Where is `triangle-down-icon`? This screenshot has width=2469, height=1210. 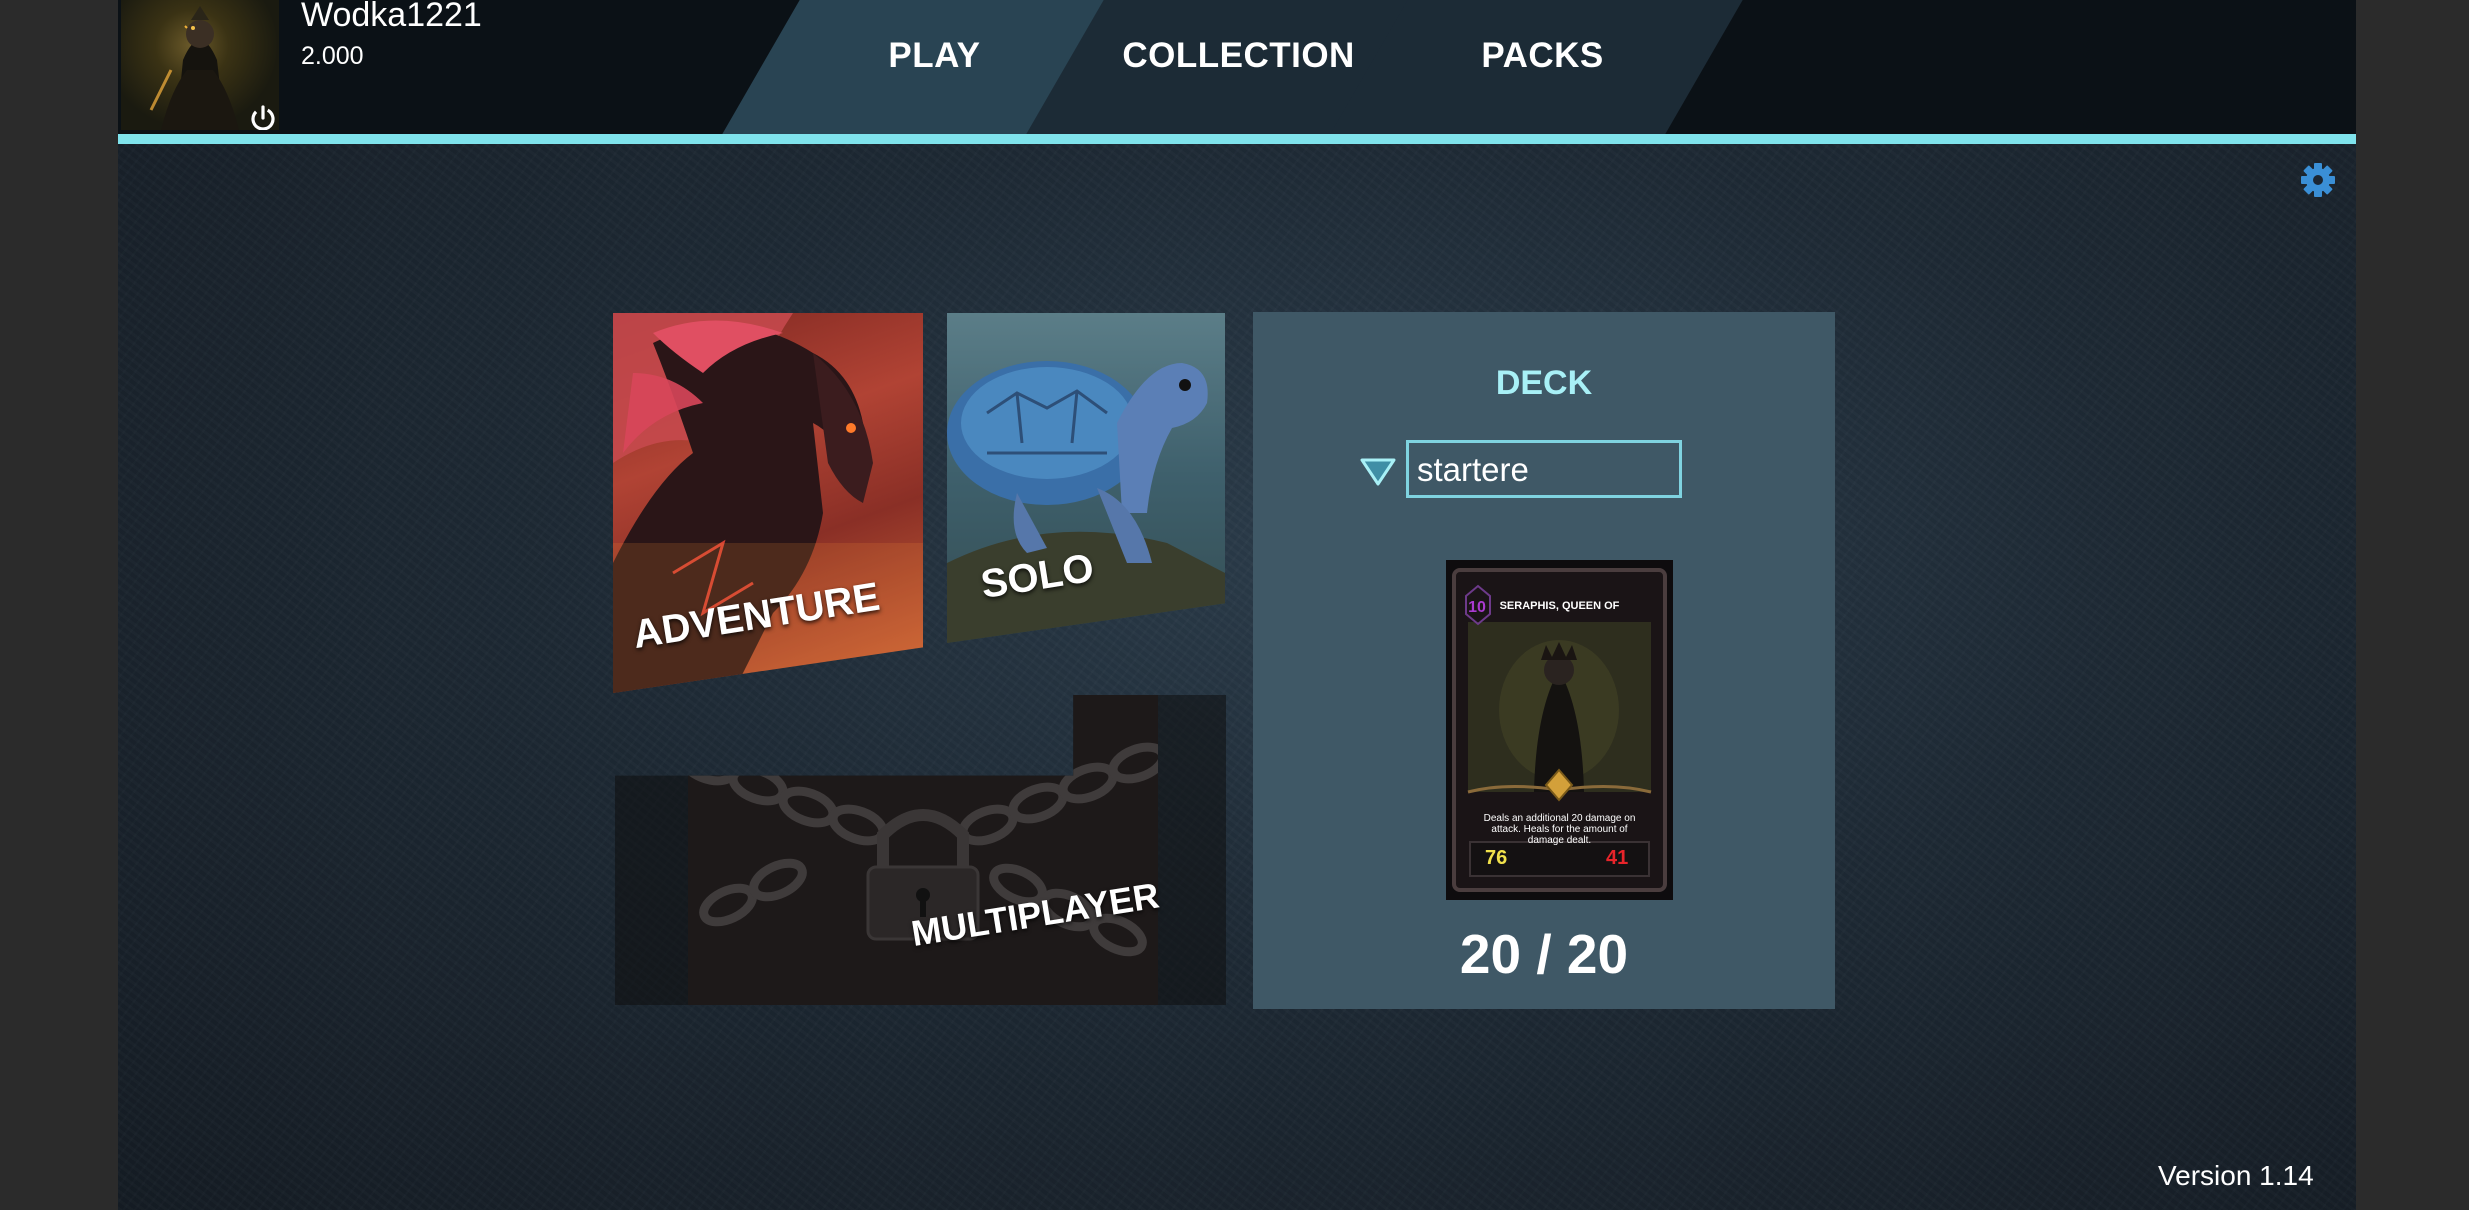
triangle-down-icon is located at coordinates (1378, 472).